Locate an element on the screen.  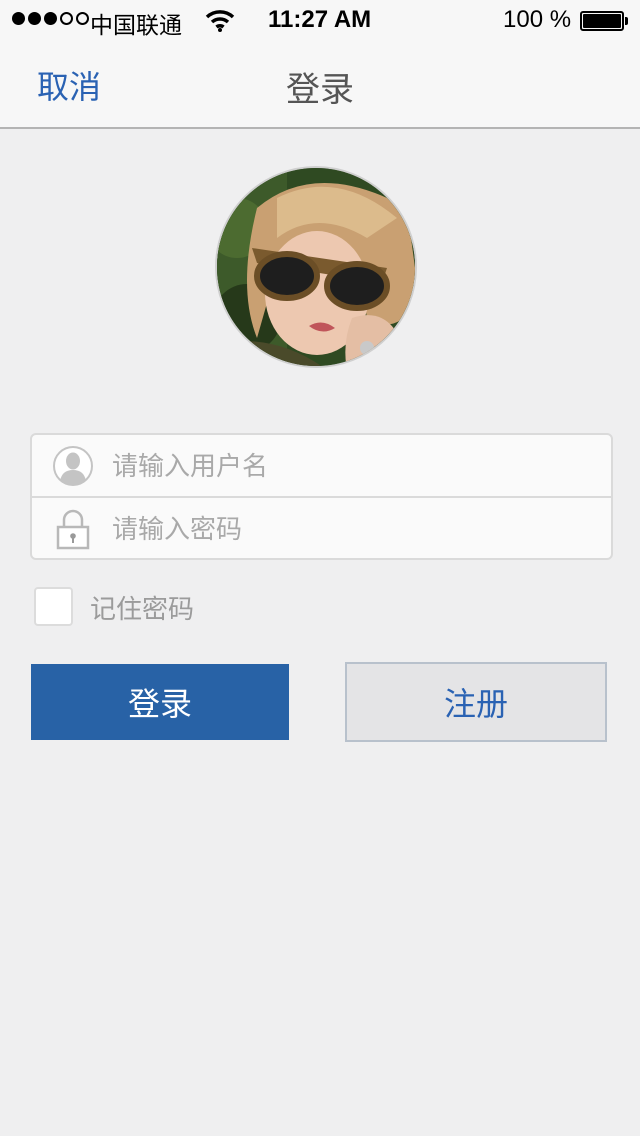
status-bar: 中国联通 11:27 AM 100 % is located at coordinates (320, 20).